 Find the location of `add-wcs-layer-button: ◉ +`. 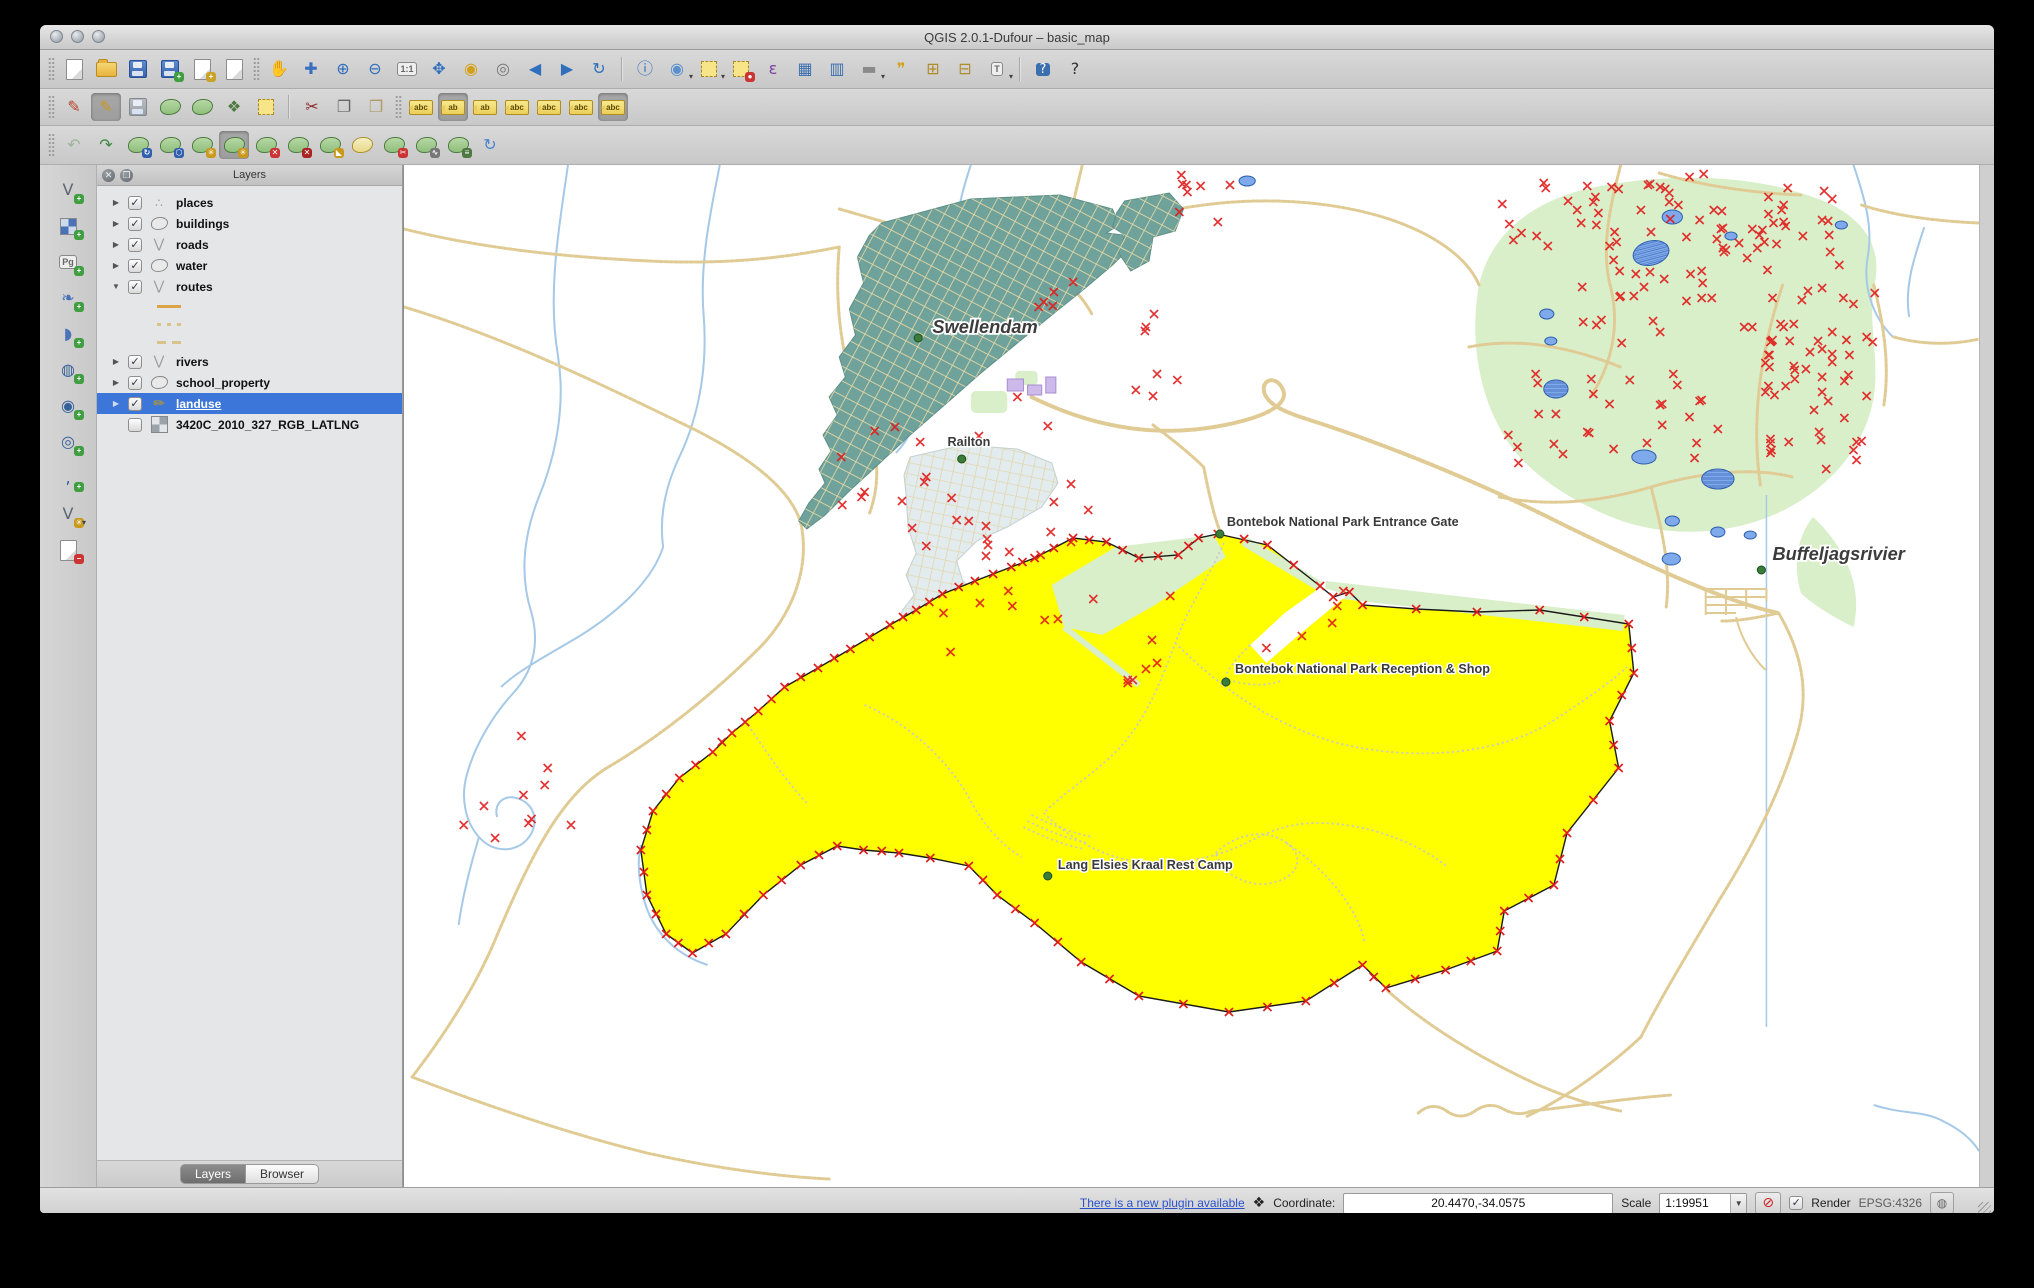

add-wcs-layer-button: ◉ + is located at coordinates (68, 406).